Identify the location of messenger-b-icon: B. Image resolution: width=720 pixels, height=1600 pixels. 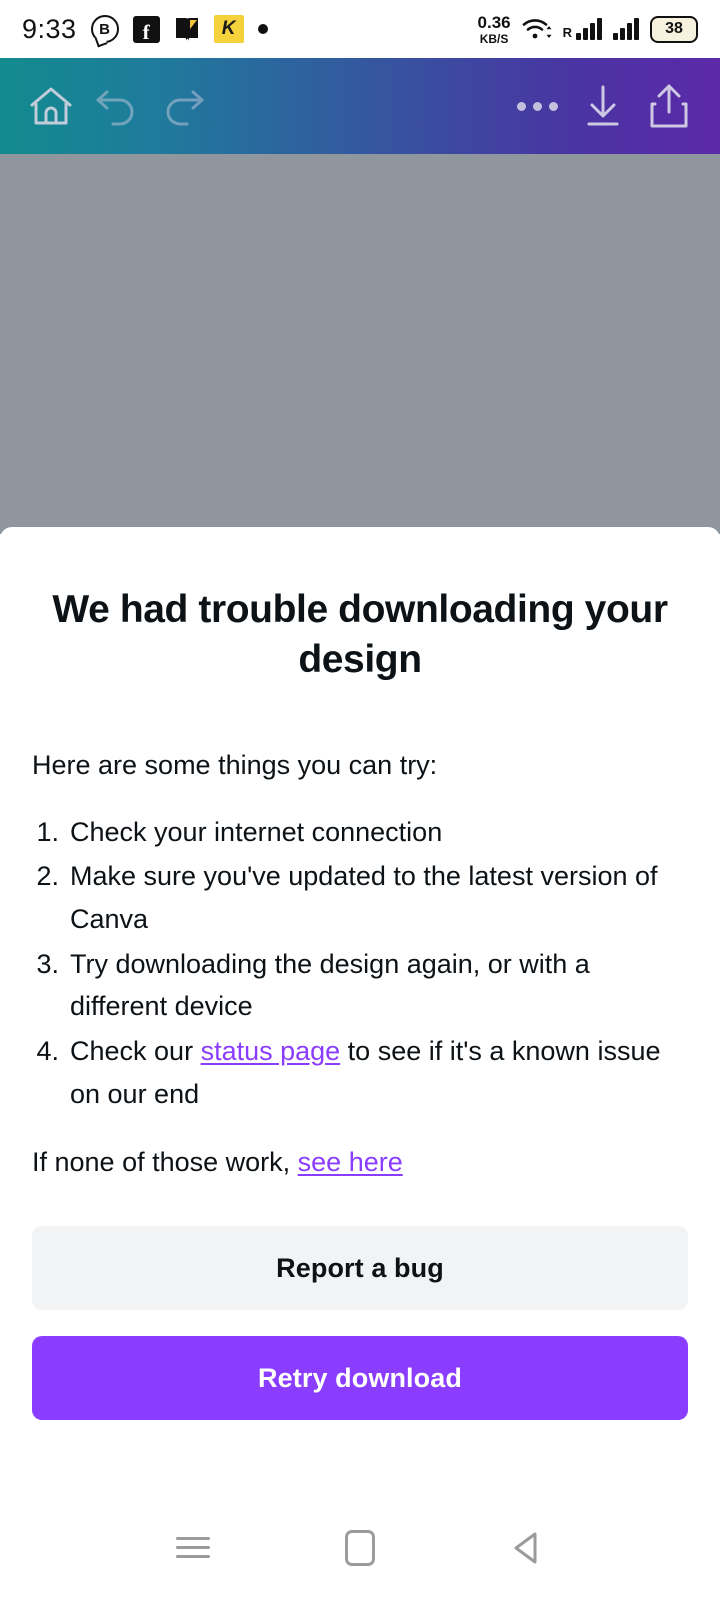
(104, 29).